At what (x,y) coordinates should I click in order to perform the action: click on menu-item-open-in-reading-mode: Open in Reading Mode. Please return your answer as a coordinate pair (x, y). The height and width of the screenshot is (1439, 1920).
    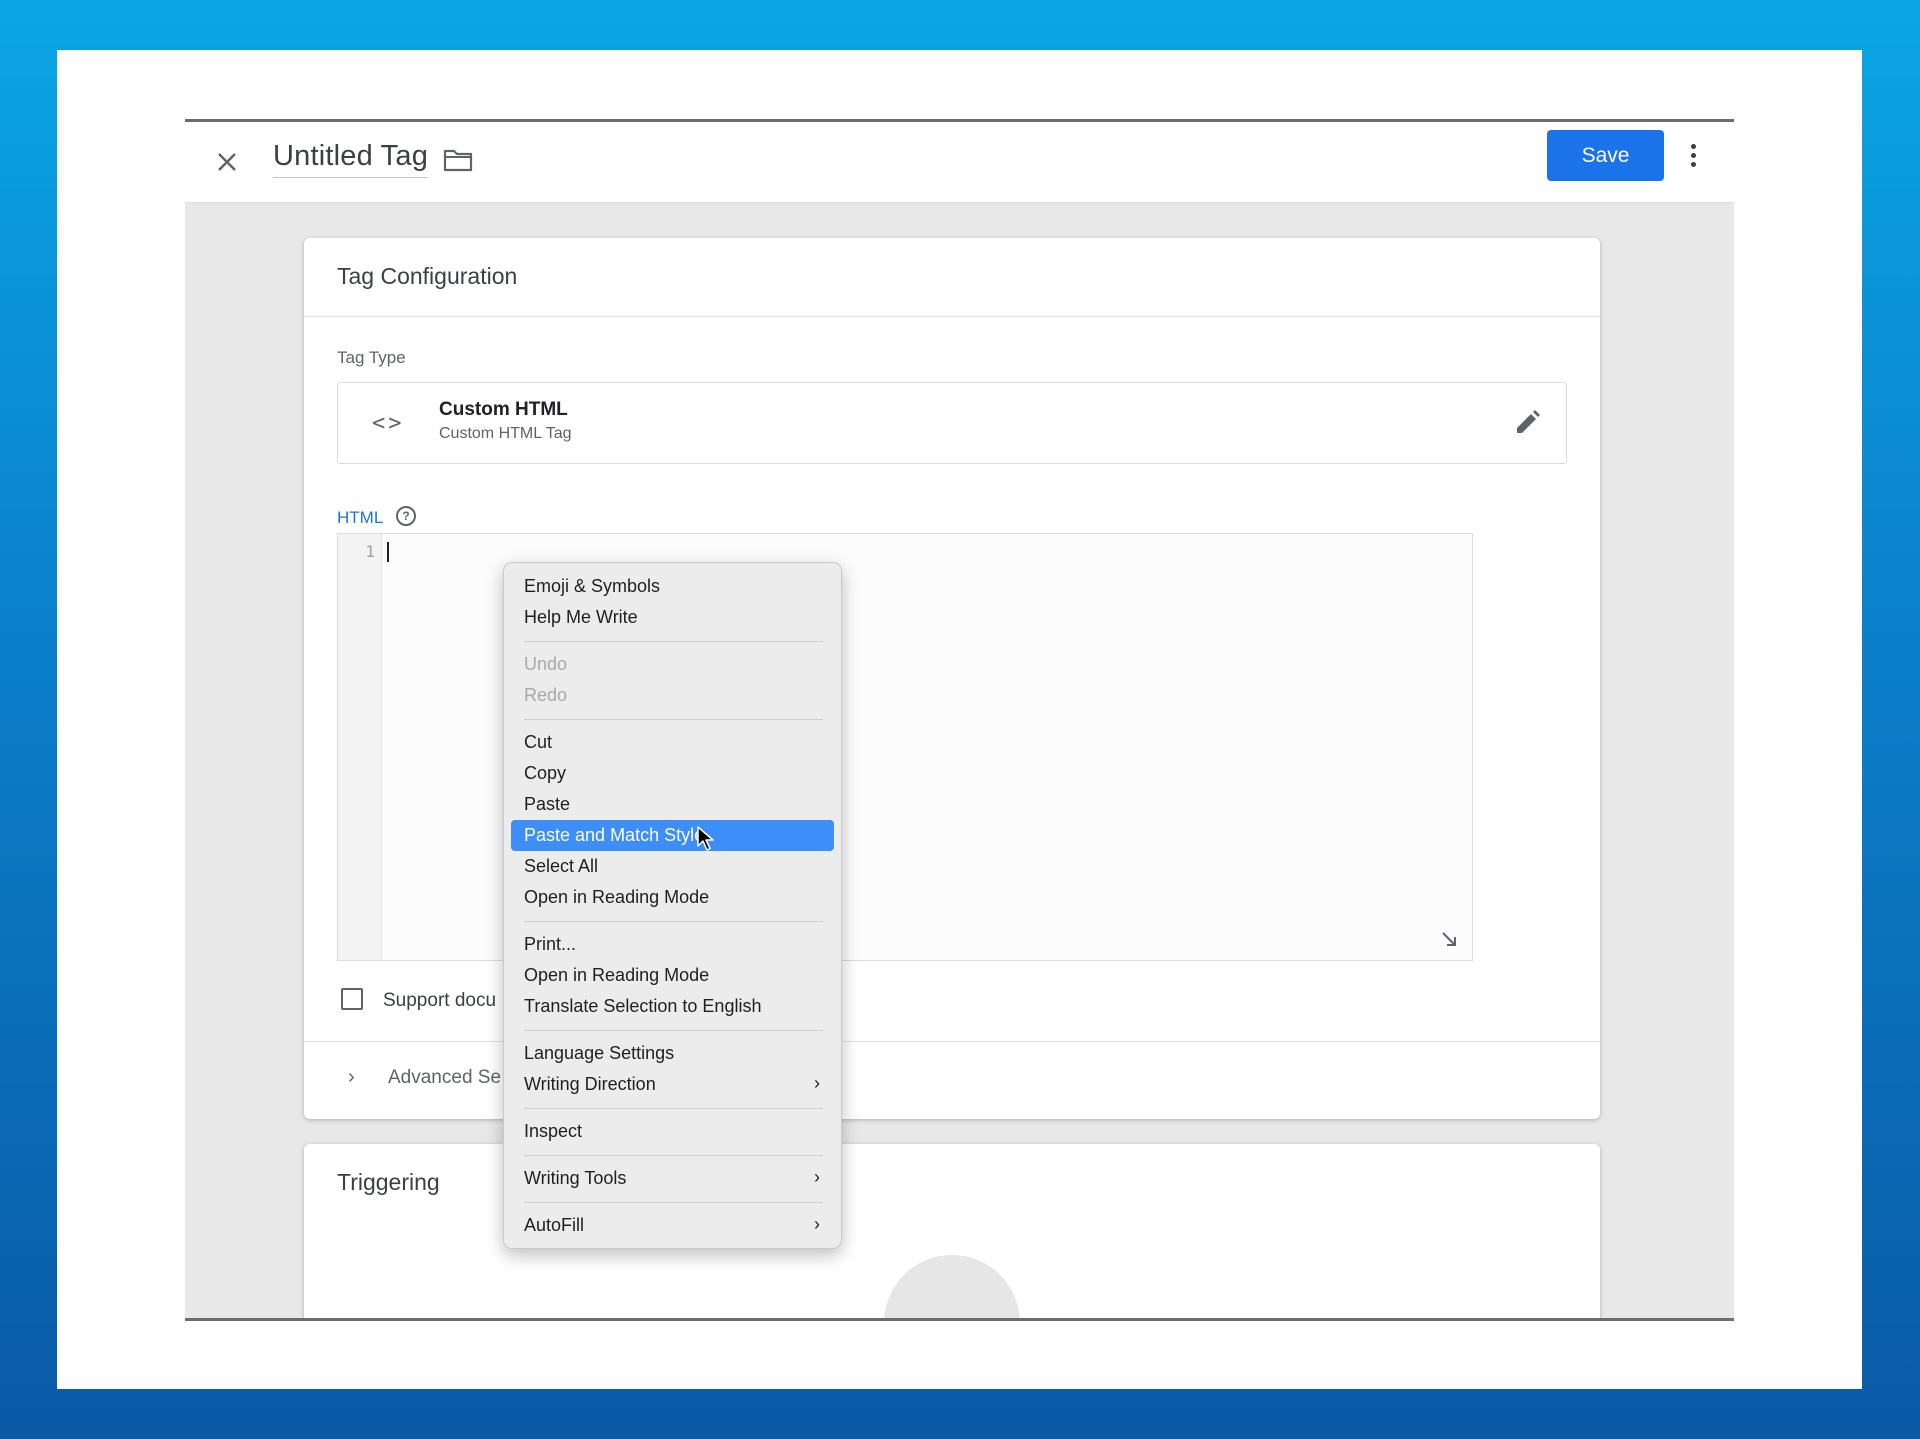
    Looking at the image, I should click on (672, 897).